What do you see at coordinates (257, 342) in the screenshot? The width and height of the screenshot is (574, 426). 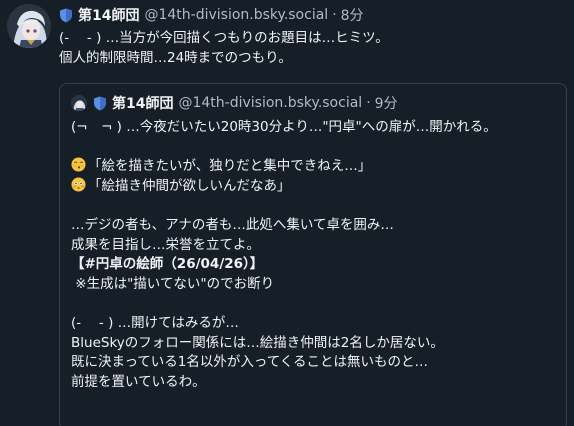 I see `quote-line: BlueSkyのフォロー関係には…絵描き仲間は2名しか居ない。` at bounding box center [257, 342].